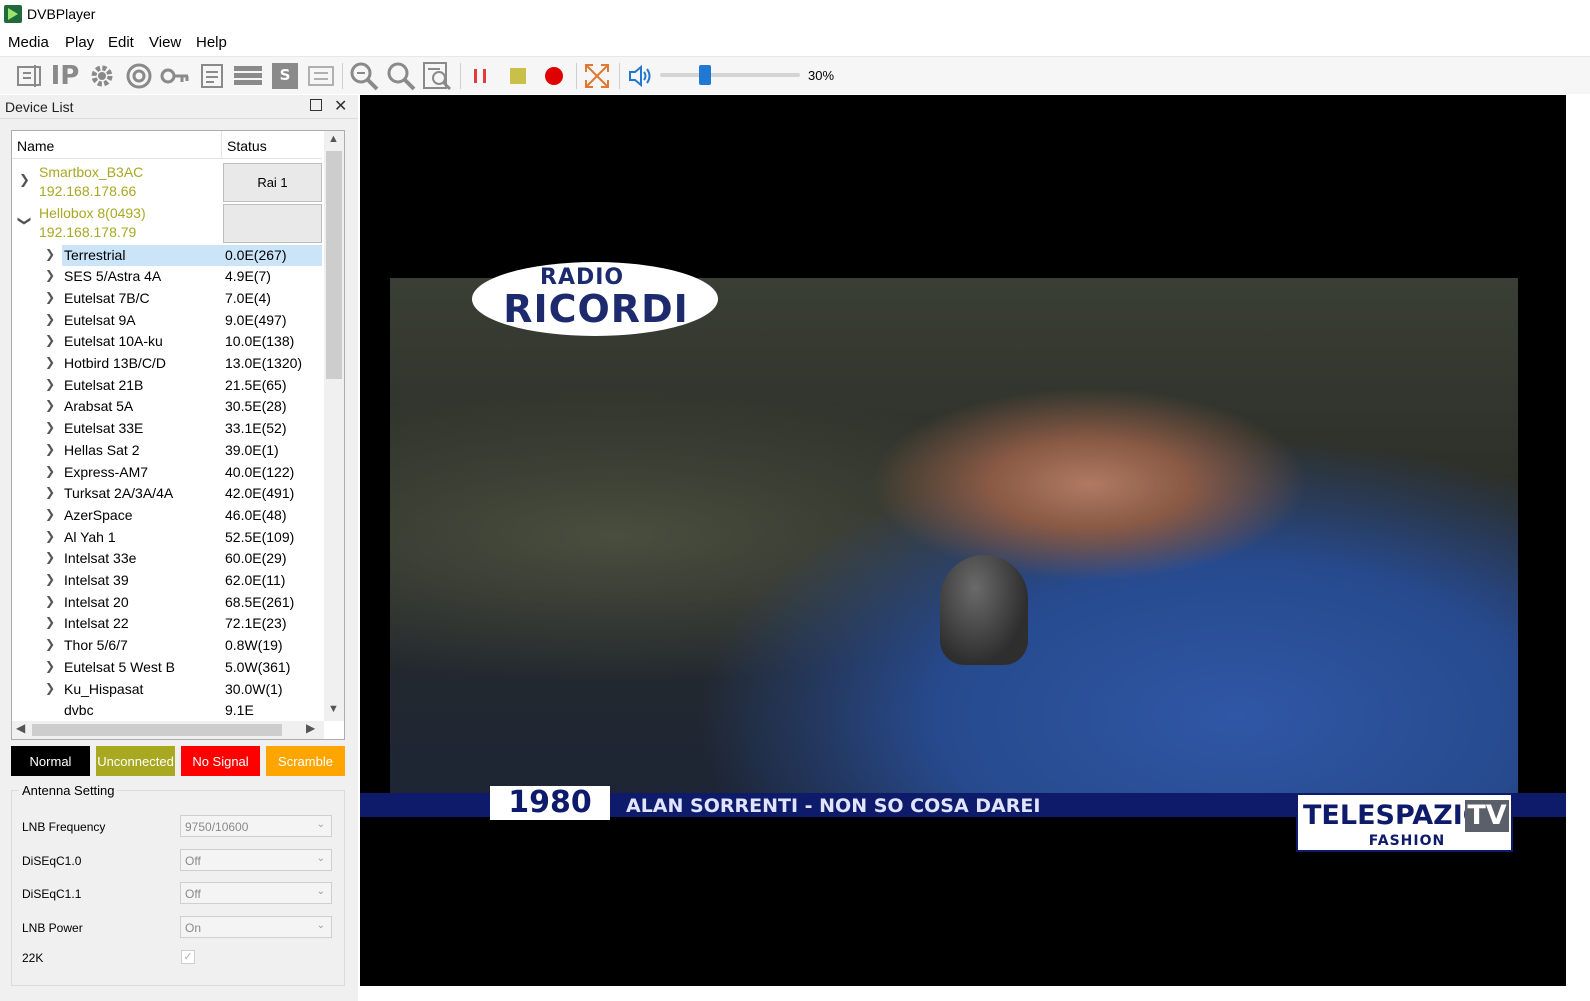  I want to click on satellite-row: ❯ Eutelsat 7B/C 7.0E(4), so click(168, 299).